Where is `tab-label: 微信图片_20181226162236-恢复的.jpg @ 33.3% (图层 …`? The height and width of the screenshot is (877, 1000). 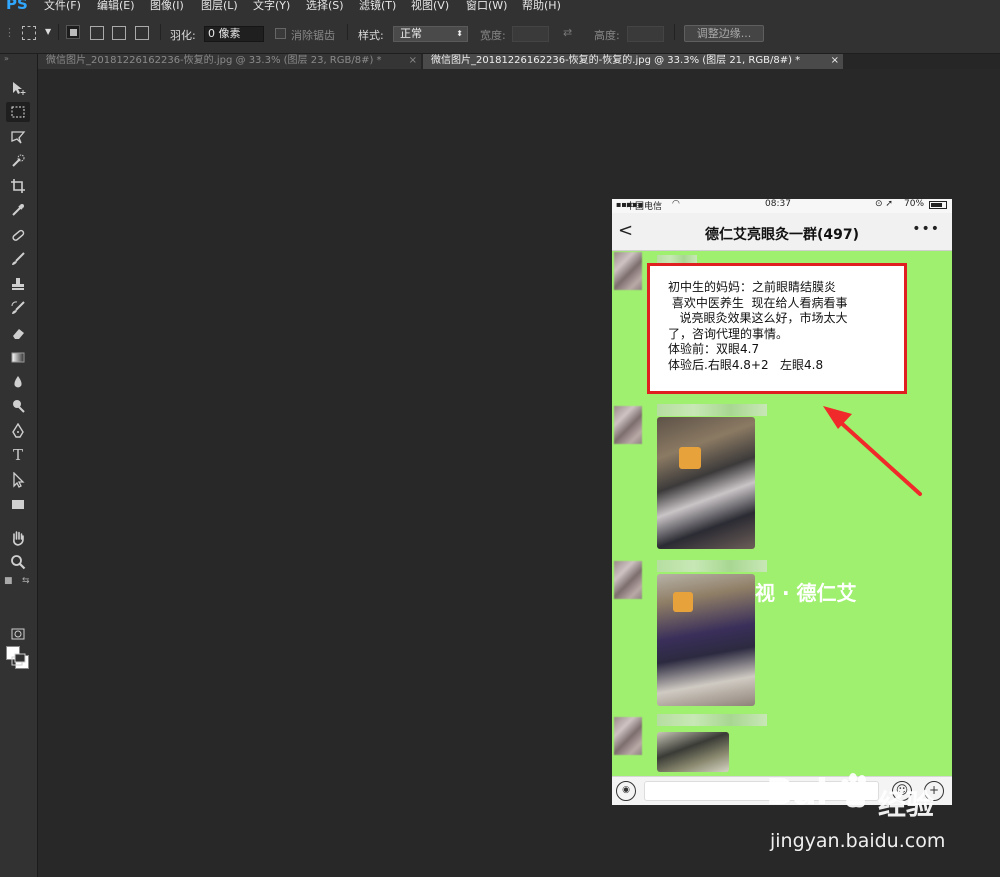 tab-label: 微信图片_20181226162236-恢复的.jpg @ 33.3% (图层 … is located at coordinates (214, 60).